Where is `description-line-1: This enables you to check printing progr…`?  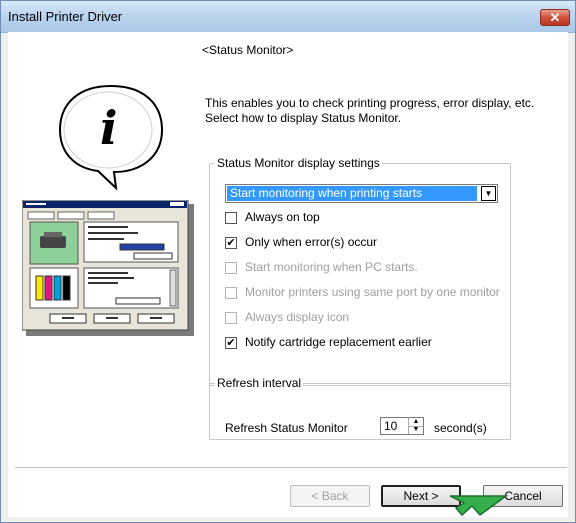
description-line-1: This enables you to check printing progr… is located at coordinates (370, 103).